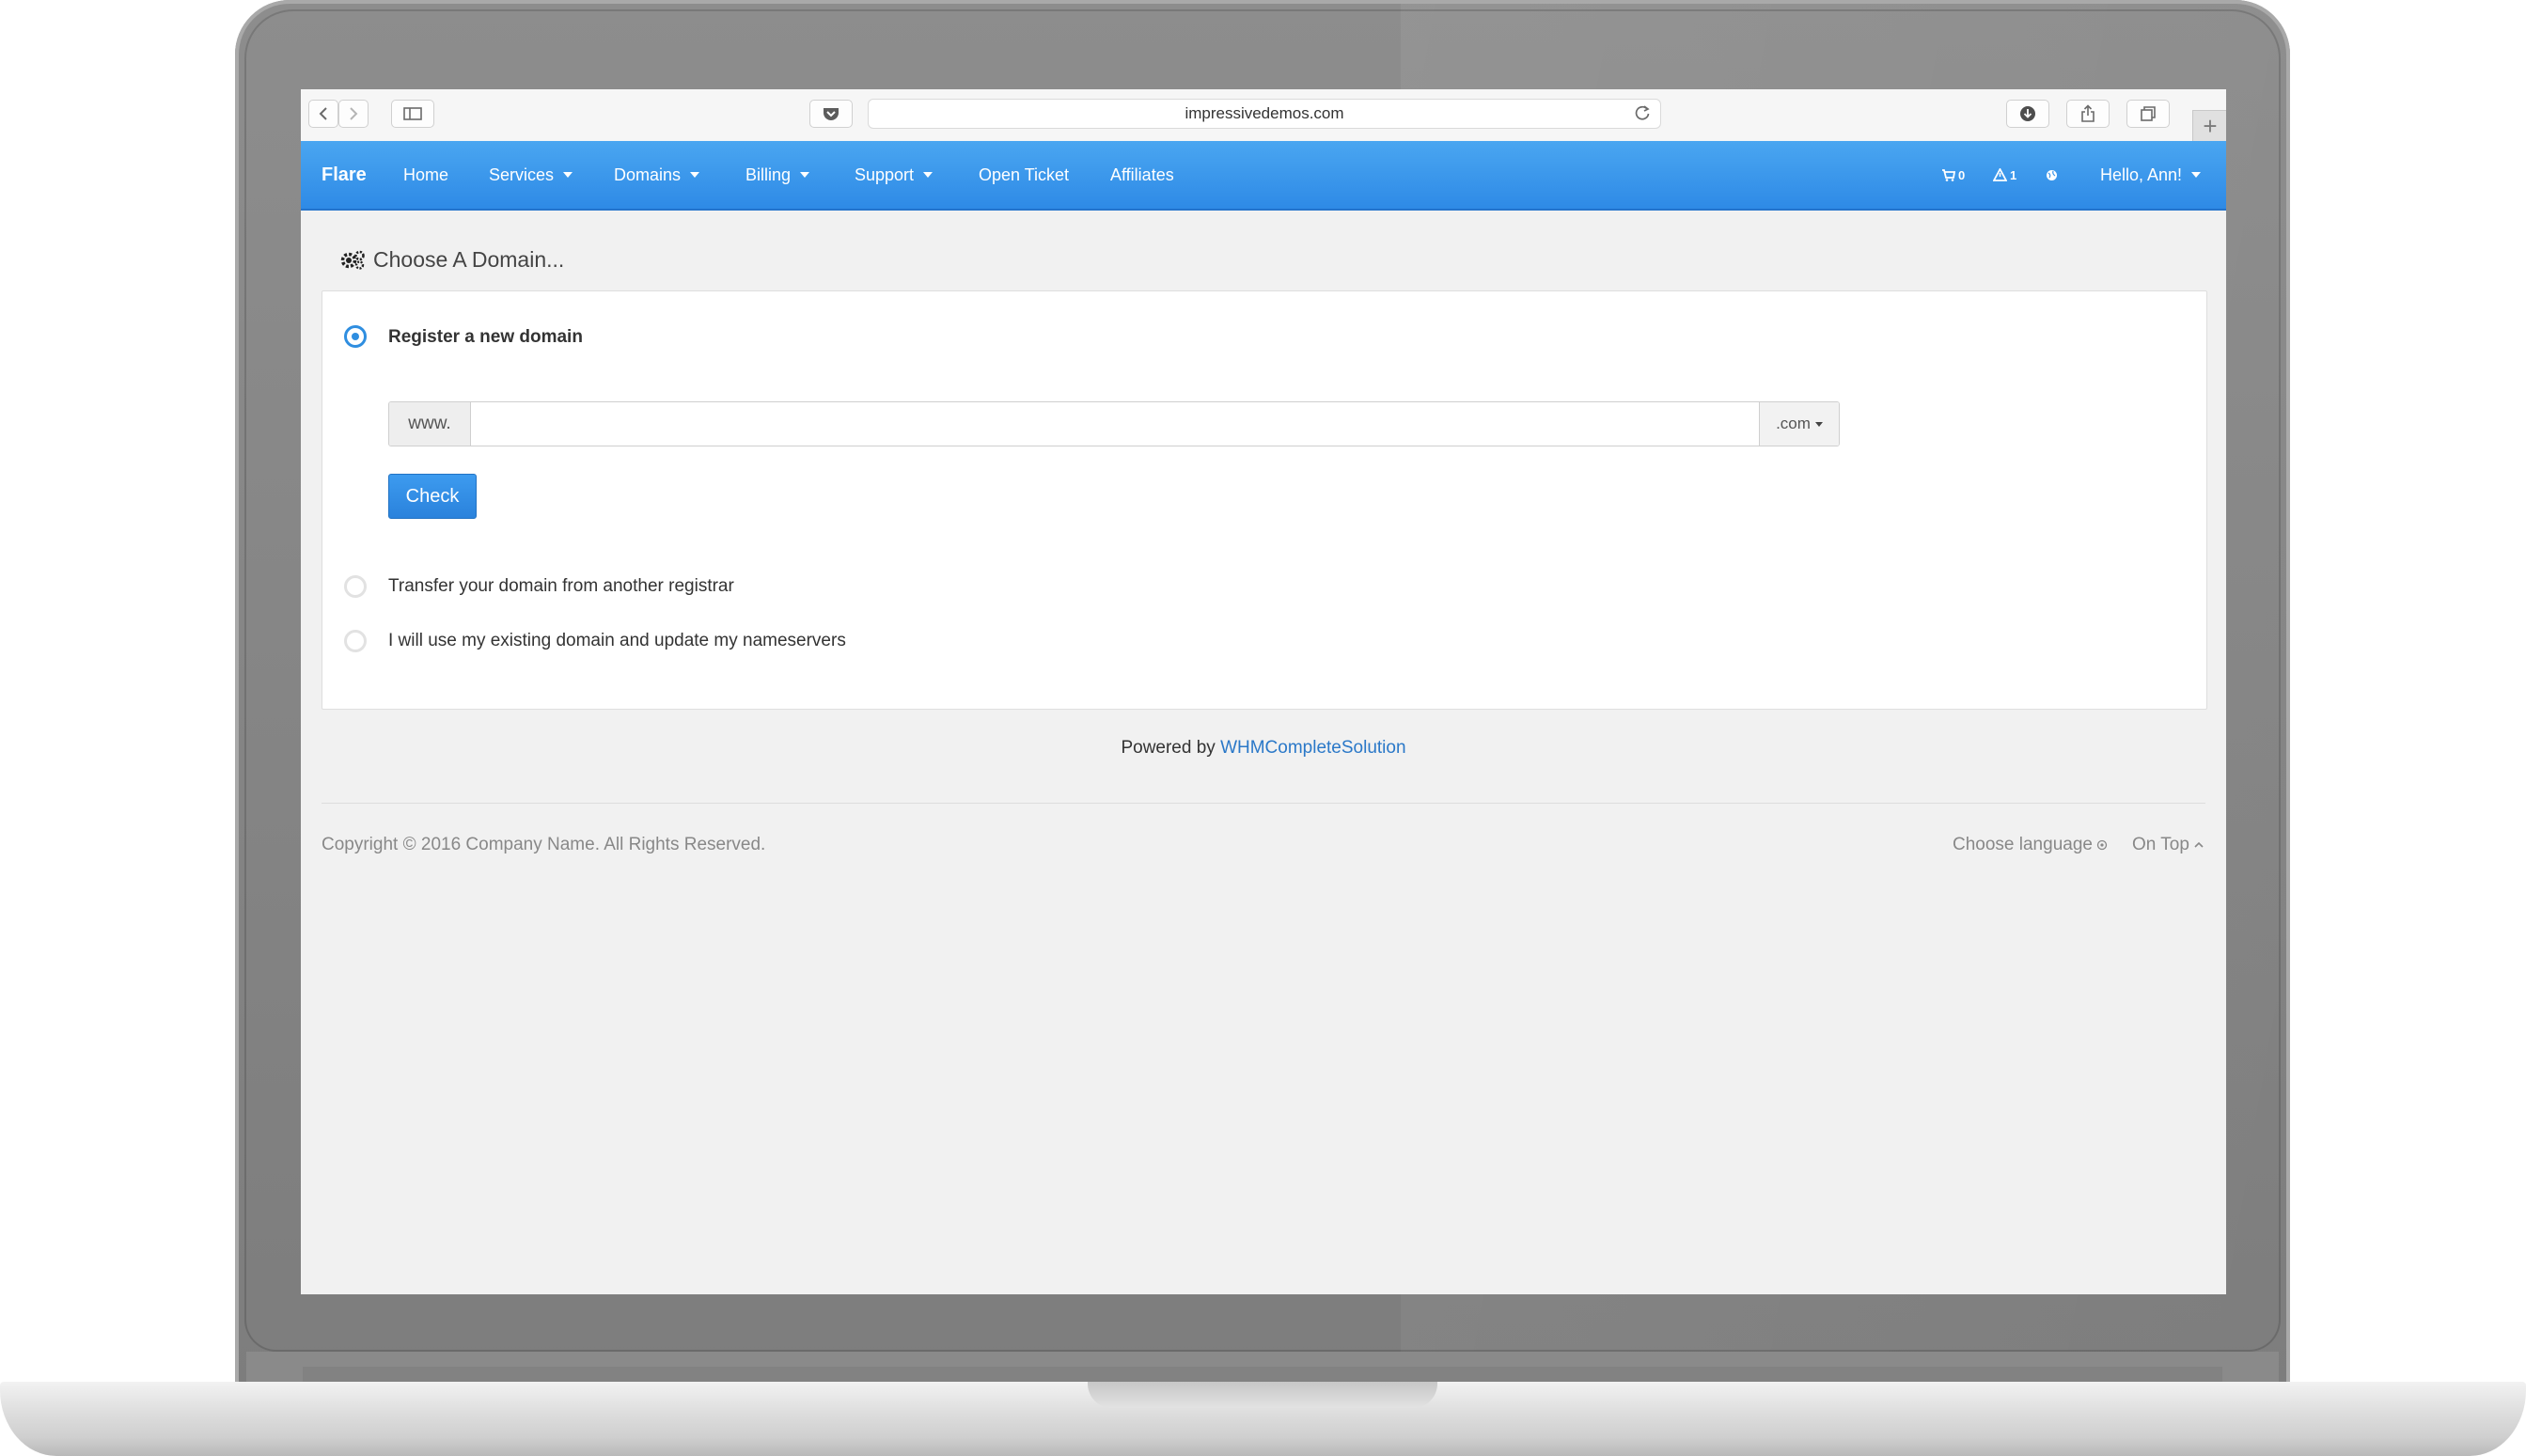 The height and width of the screenshot is (1456, 2526). I want to click on alert-count: 1, so click(2013, 174).